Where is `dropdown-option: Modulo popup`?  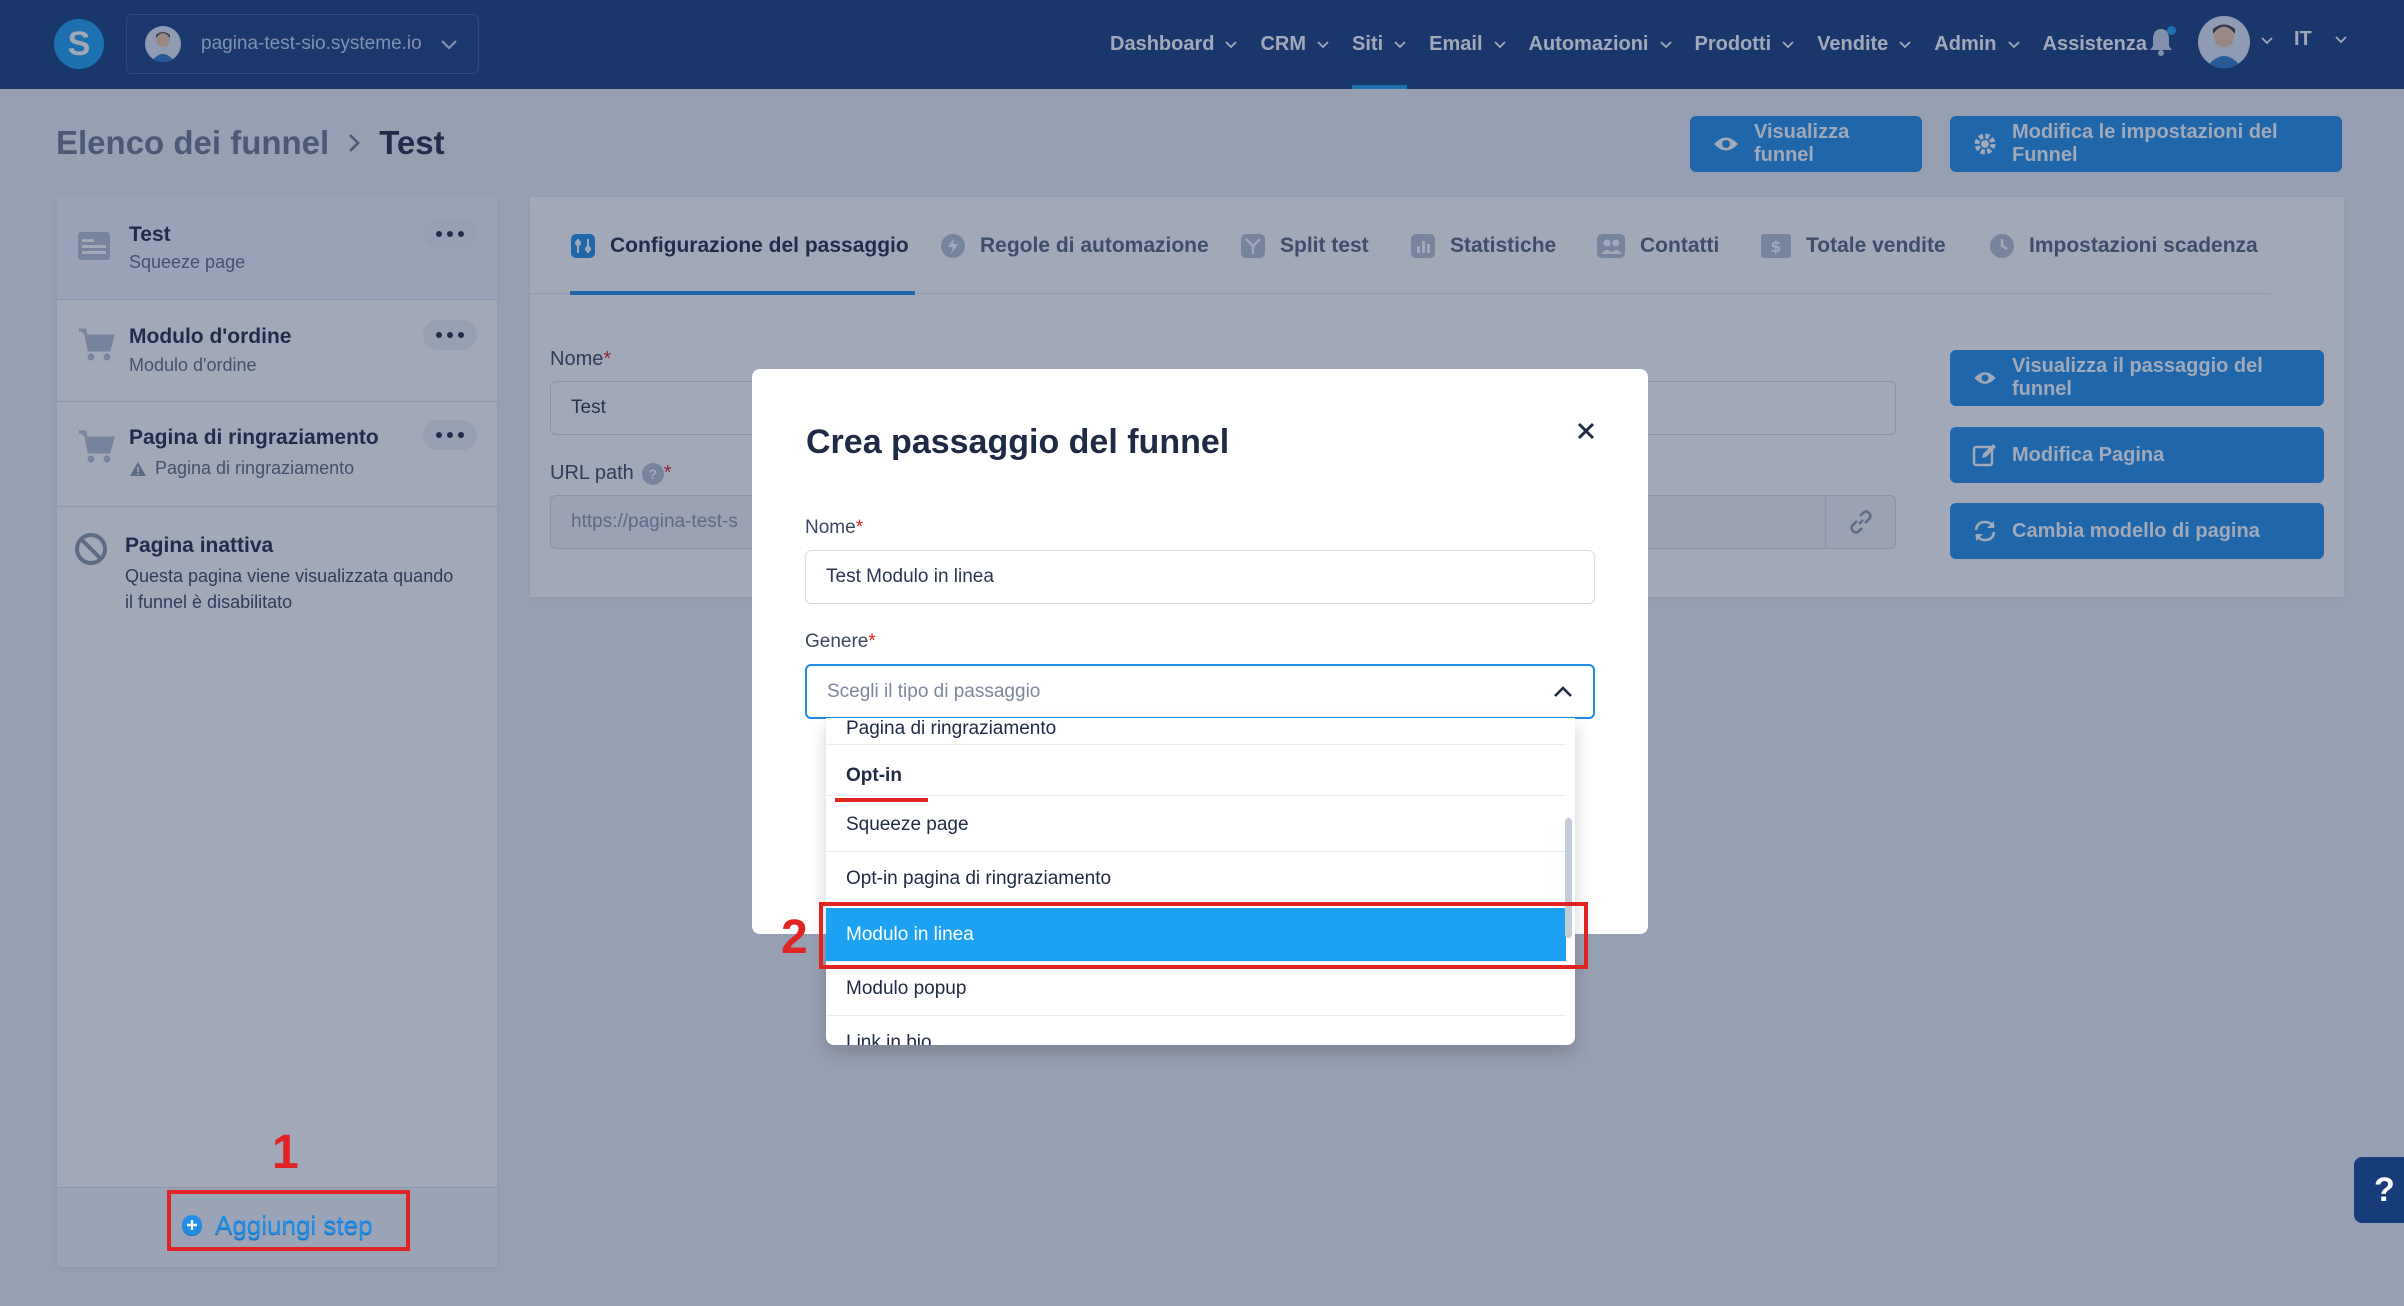
dropdown-option: Modulo popup is located at coordinates (1196, 989).